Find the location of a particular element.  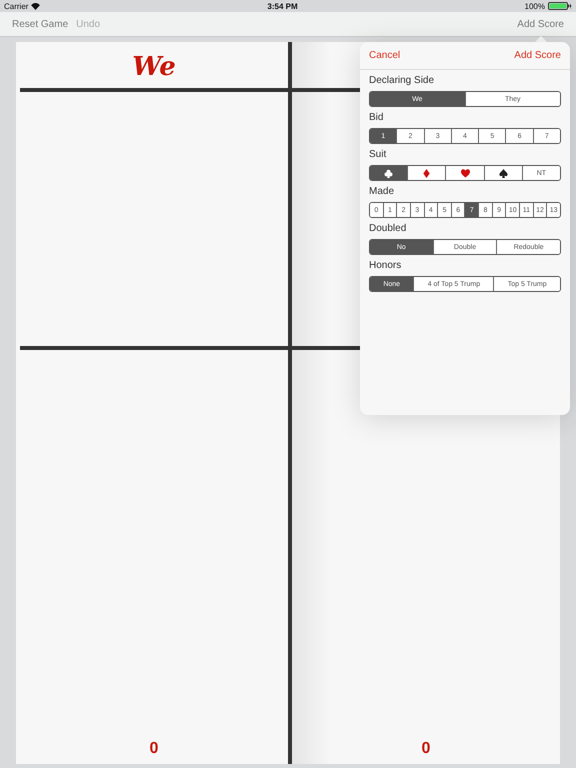

diamond-icon is located at coordinates (426, 173).